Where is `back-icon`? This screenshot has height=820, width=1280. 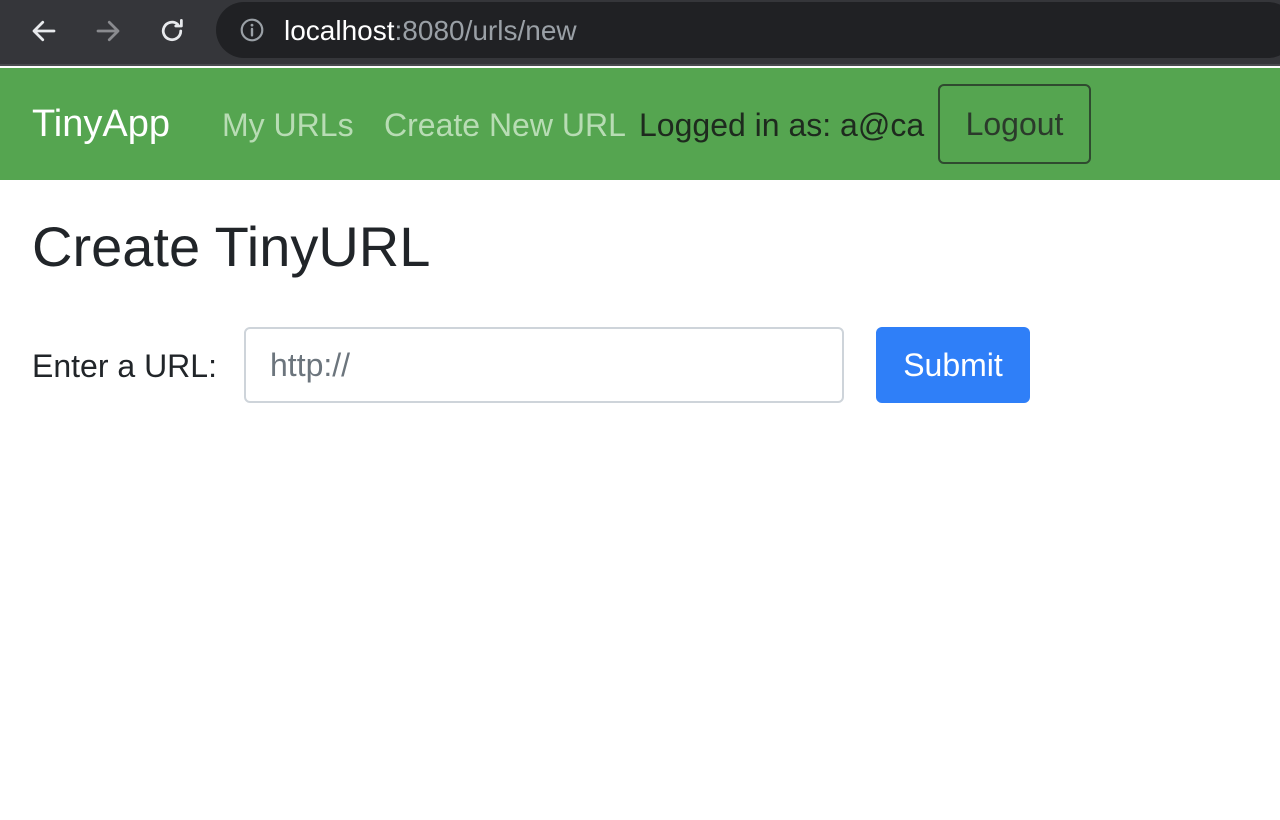 back-icon is located at coordinates (44, 31).